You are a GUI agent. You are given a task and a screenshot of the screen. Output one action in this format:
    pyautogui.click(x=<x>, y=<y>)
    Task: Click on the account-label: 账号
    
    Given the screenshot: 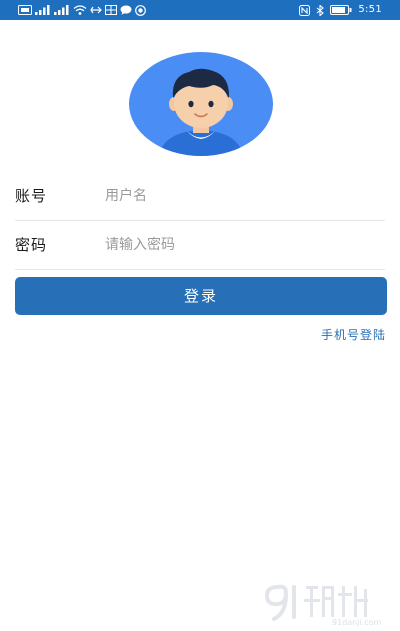 What is the action you would take?
    pyautogui.click(x=31, y=196)
    